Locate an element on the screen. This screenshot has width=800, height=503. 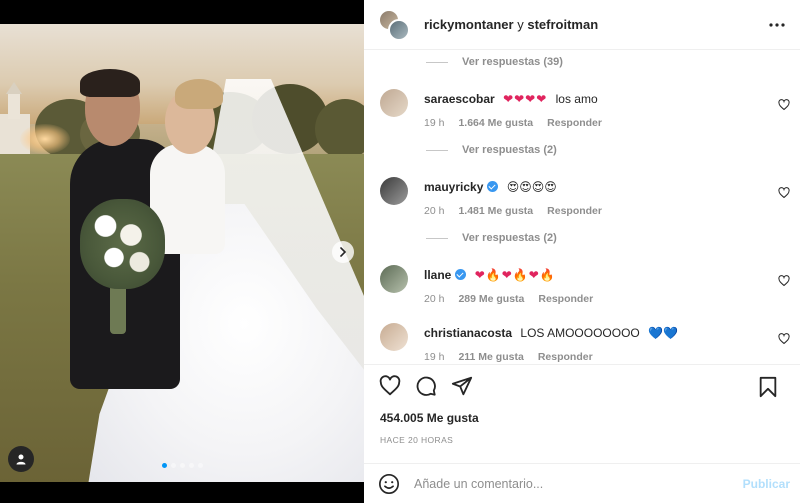
collab-avatars is located at coordinates (394, 24).